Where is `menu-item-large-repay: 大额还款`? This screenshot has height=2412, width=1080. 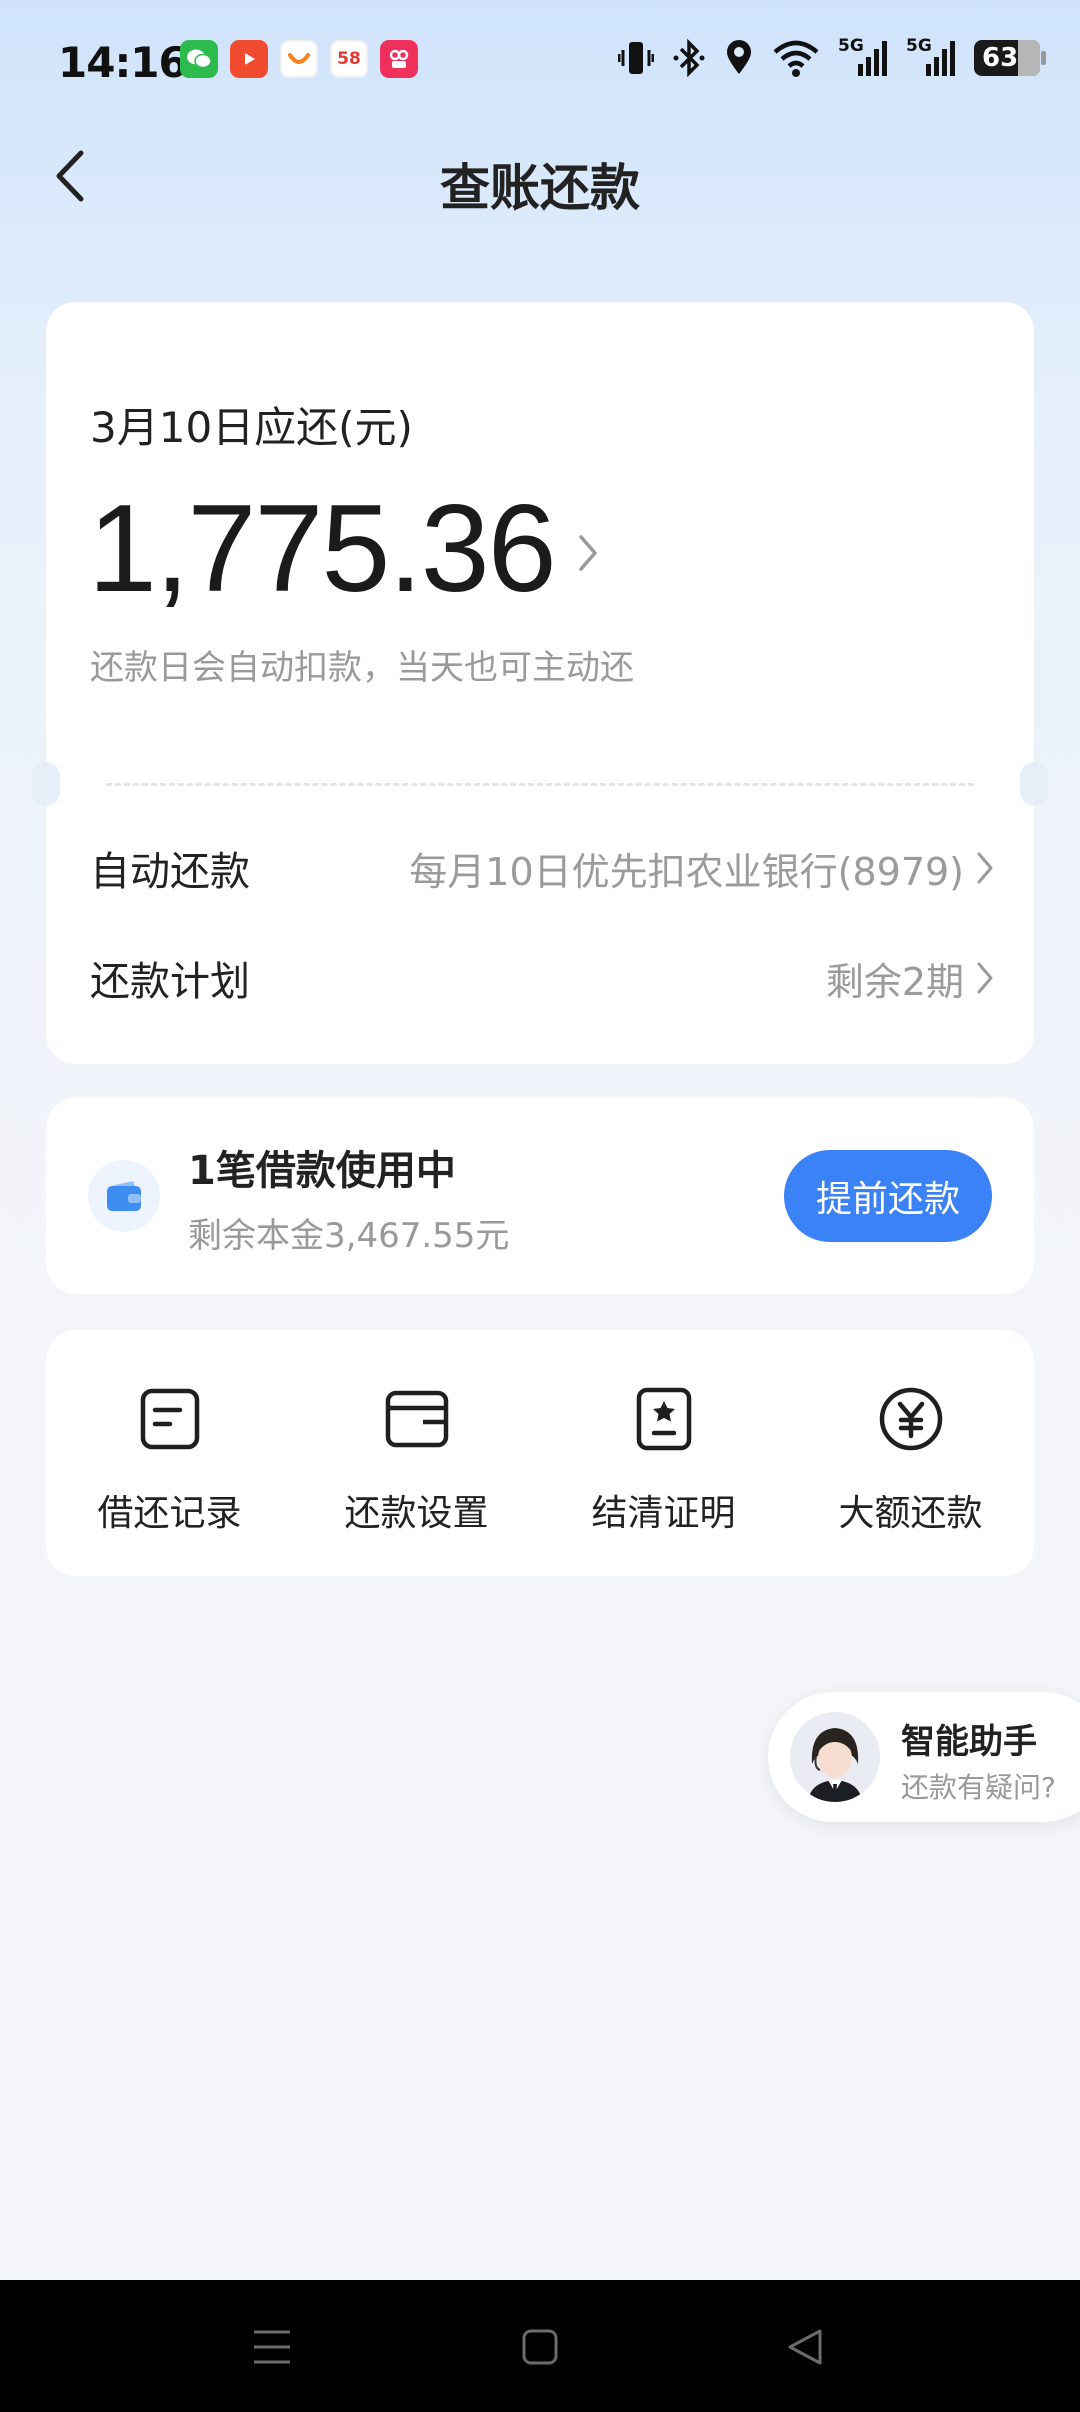
menu-item-large-repay: 大额还款 is located at coordinates (910, 1453).